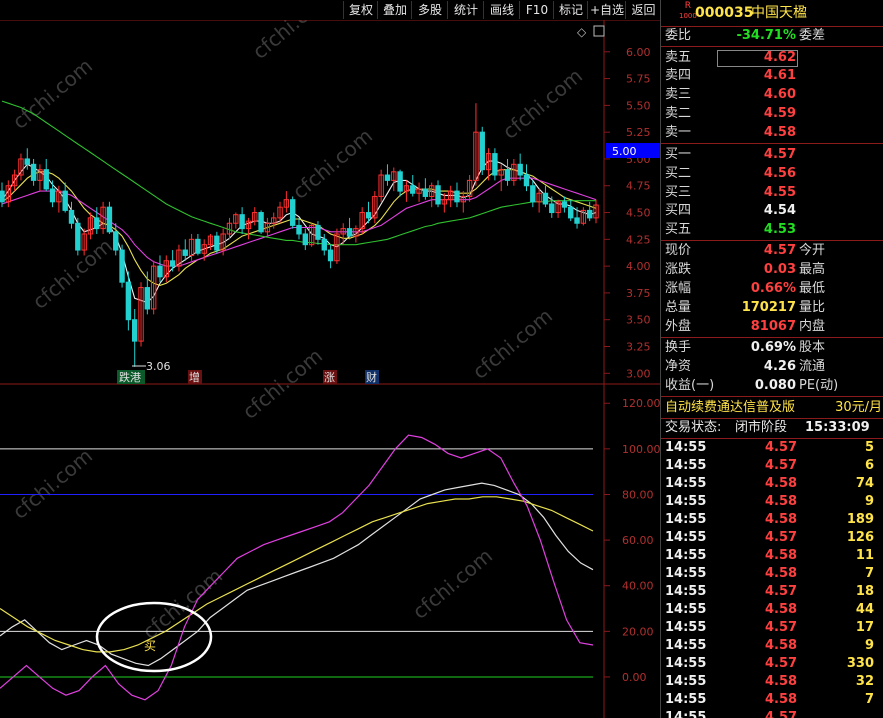 This screenshot has height=718, width=883. Describe the element at coordinates (542, 104) in the screenshot. I see `watermark-text: cfchi.com` at that location.